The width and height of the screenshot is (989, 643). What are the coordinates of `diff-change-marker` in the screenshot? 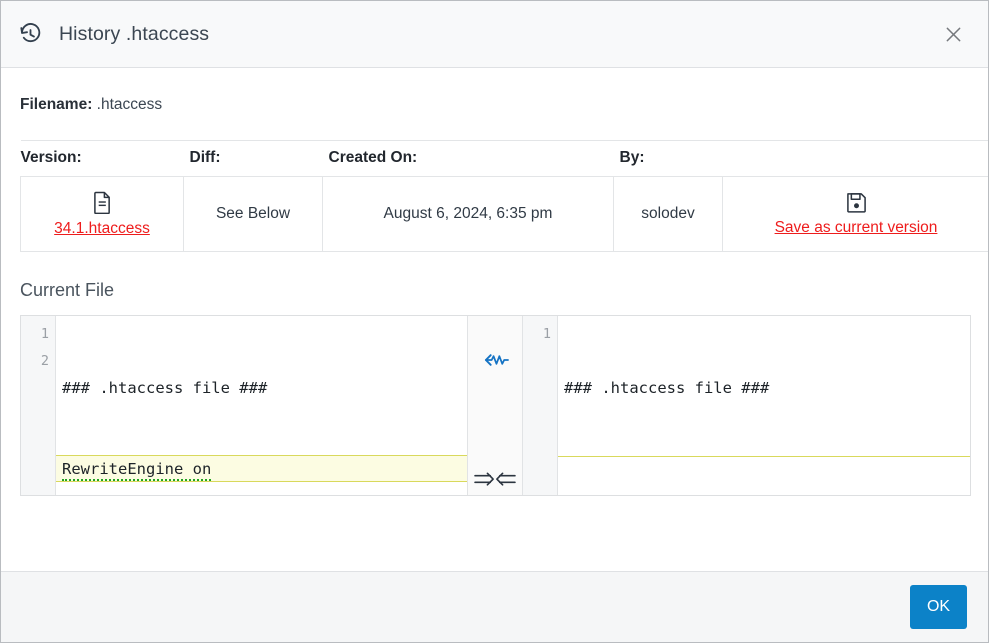 It's located at (764, 456).